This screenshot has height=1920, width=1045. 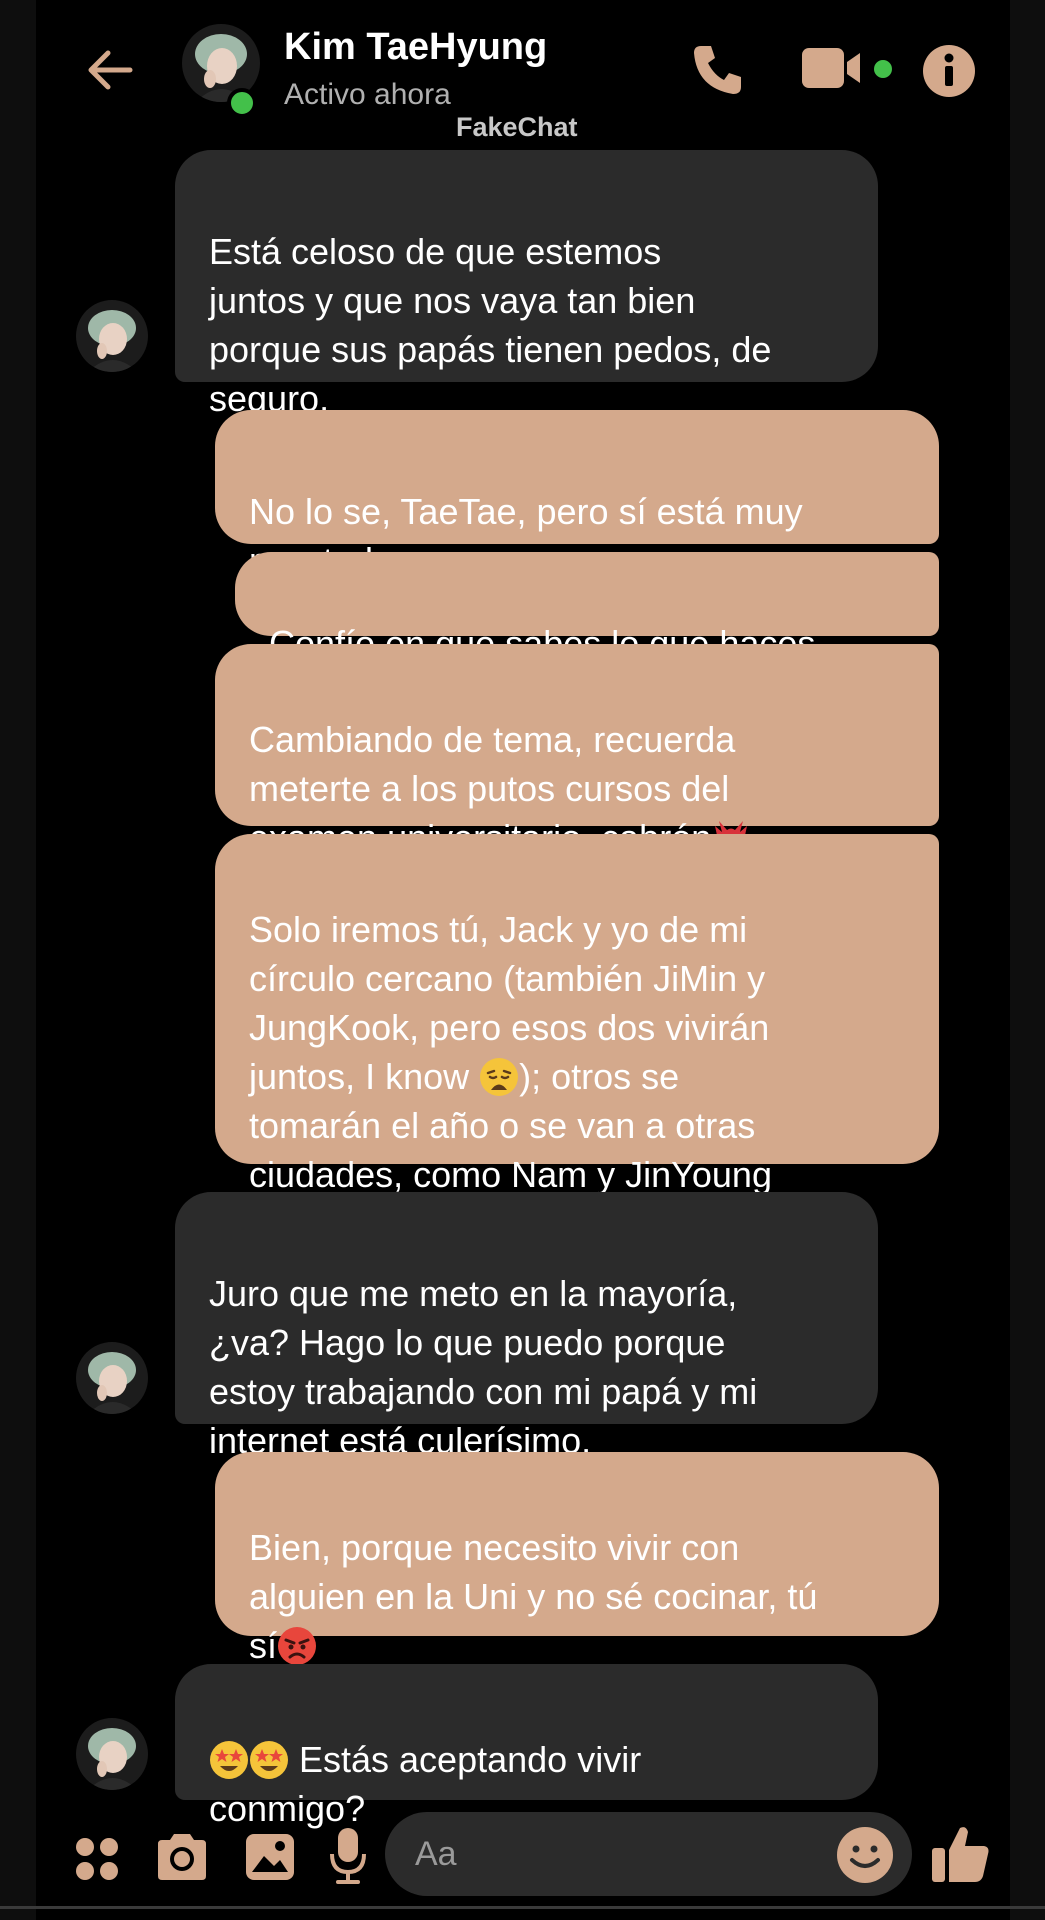 What do you see at coordinates (242, 103) in the screenshot?
I see `online-indicator` at bounding box center [242, 103].